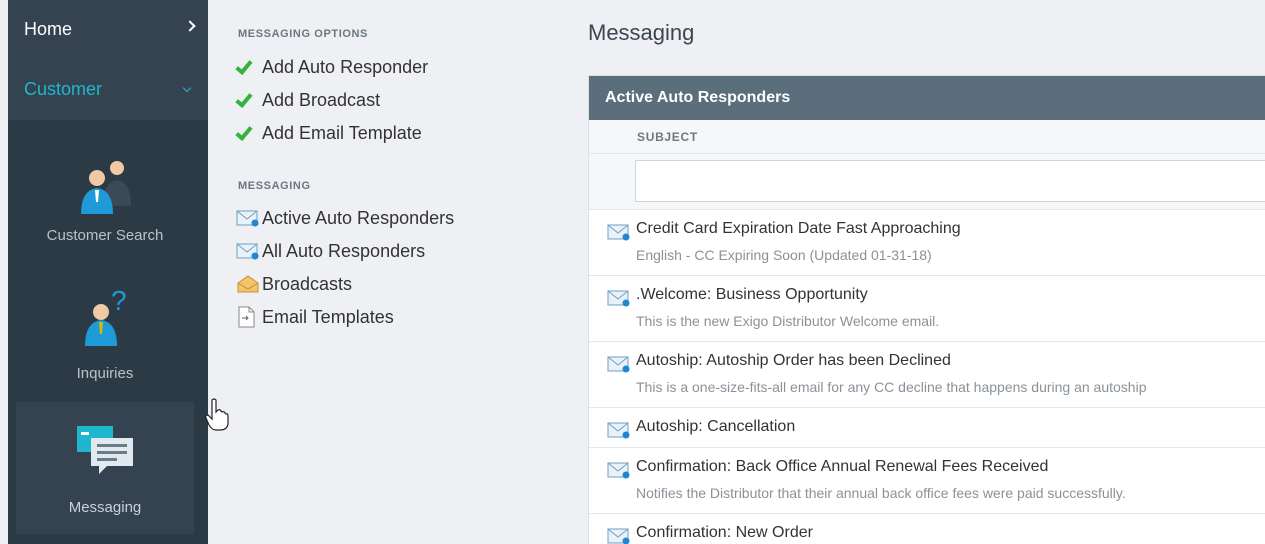 The image size is (1265, 544). I want to click on option-add-broadcast: Add Broadcast, so click(308, 100).